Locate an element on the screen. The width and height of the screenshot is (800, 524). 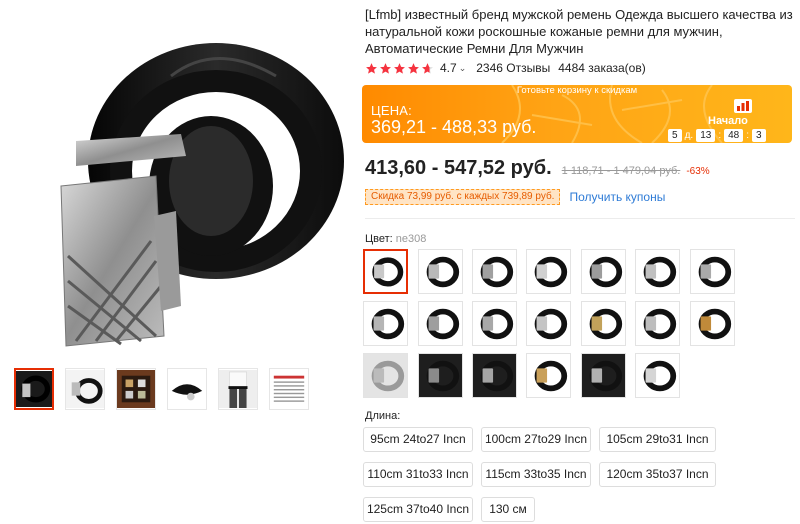
length-option: 120cm 35to37 Incn is located at coordinates (657, 474).